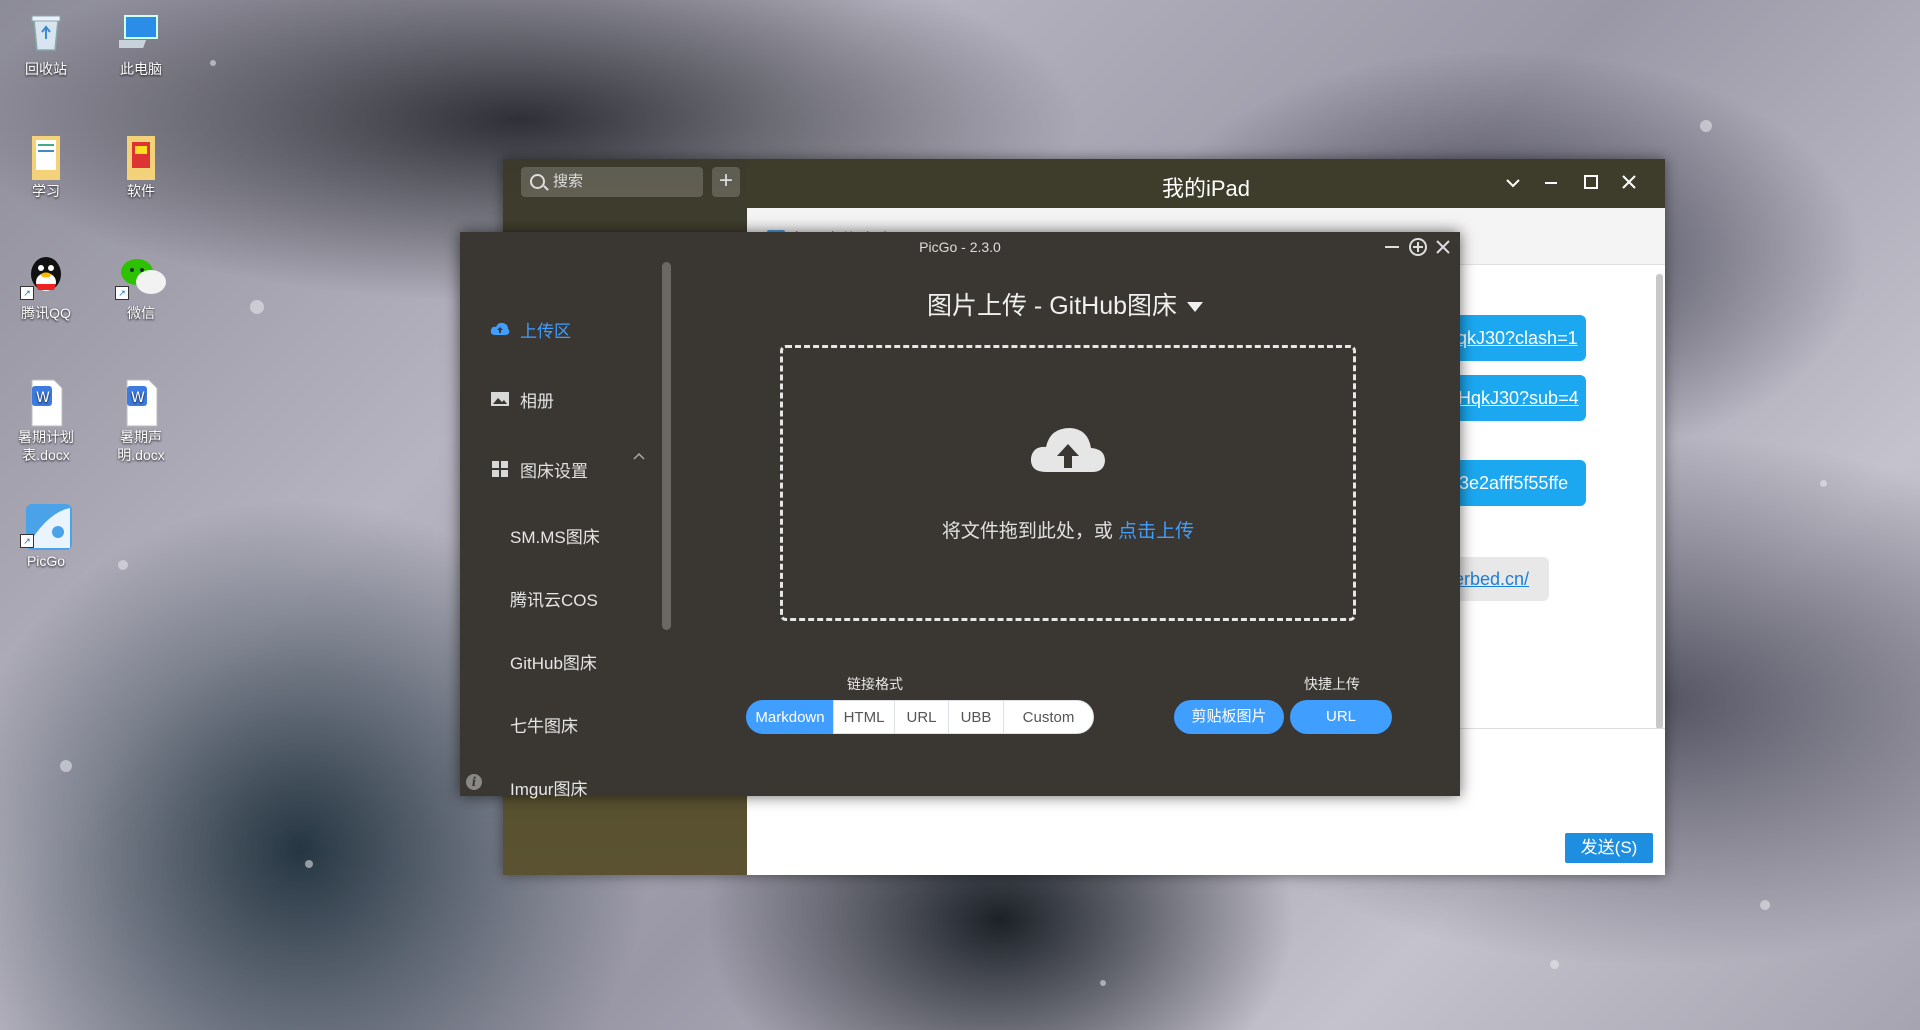 This screenshot has width=1920, height=1030. Describe the element at coordinates (790, 717) in the screenshot. I see `format-markdown-button: Markdown` at that location.